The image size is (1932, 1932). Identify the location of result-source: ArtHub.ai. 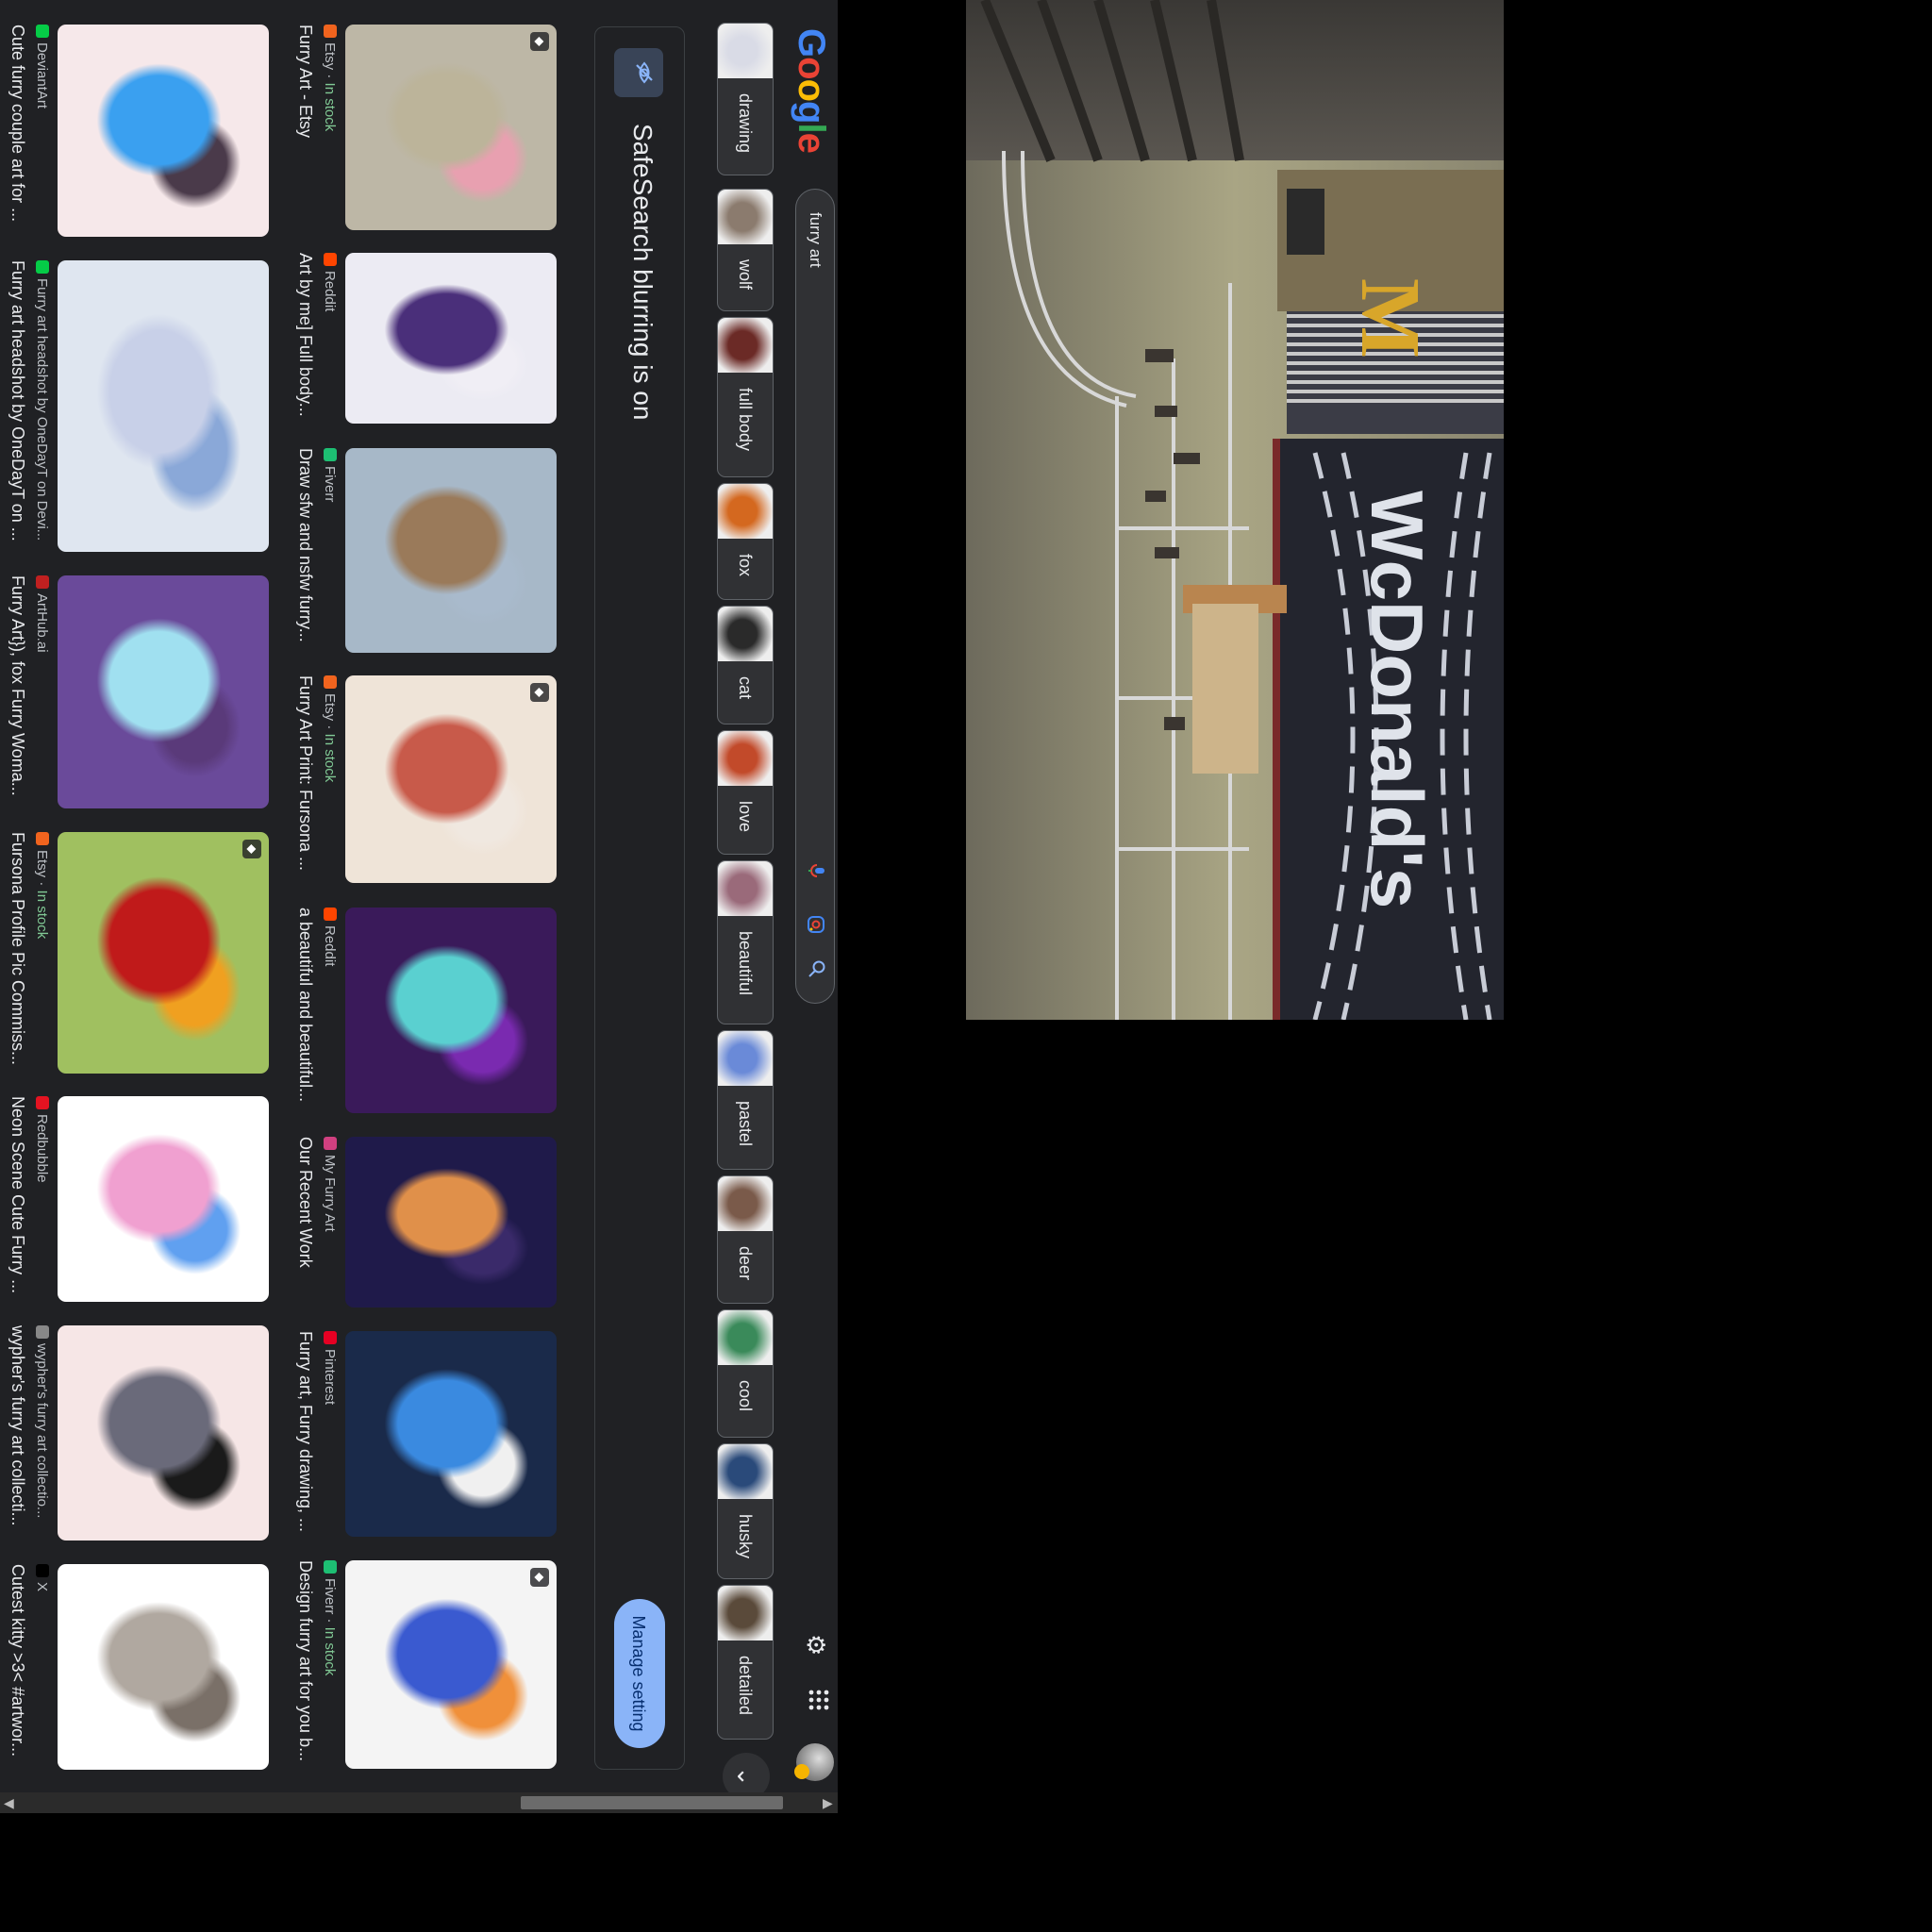
(42, 692).